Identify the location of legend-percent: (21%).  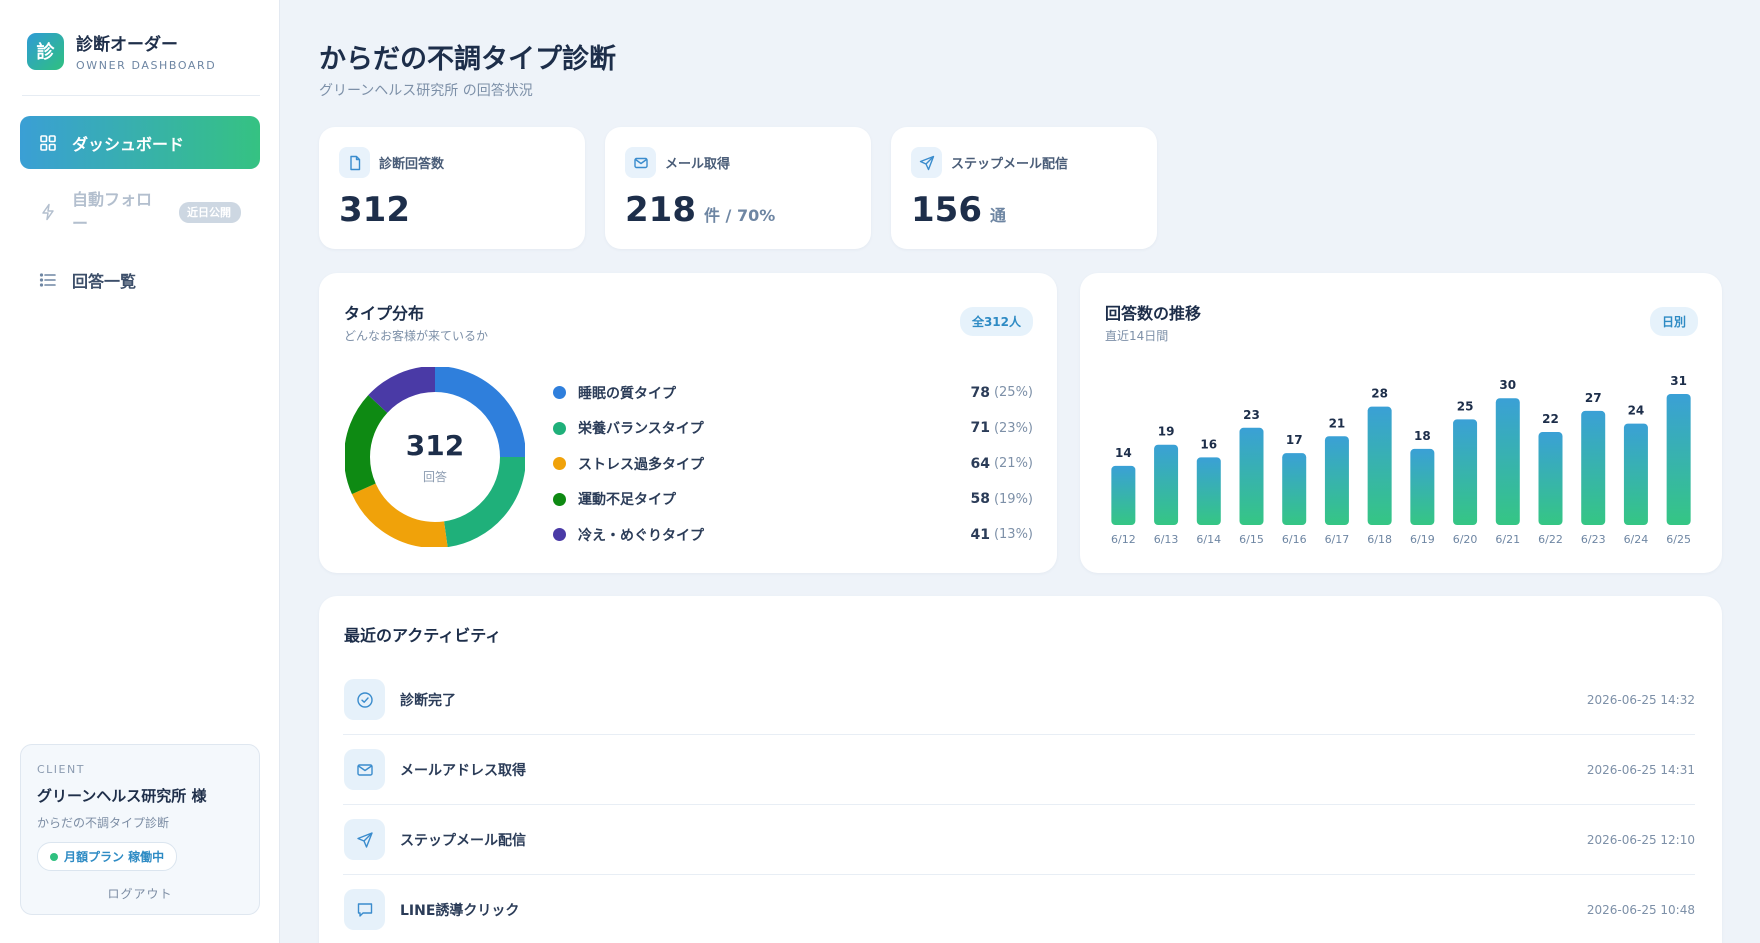
(1013, 464).